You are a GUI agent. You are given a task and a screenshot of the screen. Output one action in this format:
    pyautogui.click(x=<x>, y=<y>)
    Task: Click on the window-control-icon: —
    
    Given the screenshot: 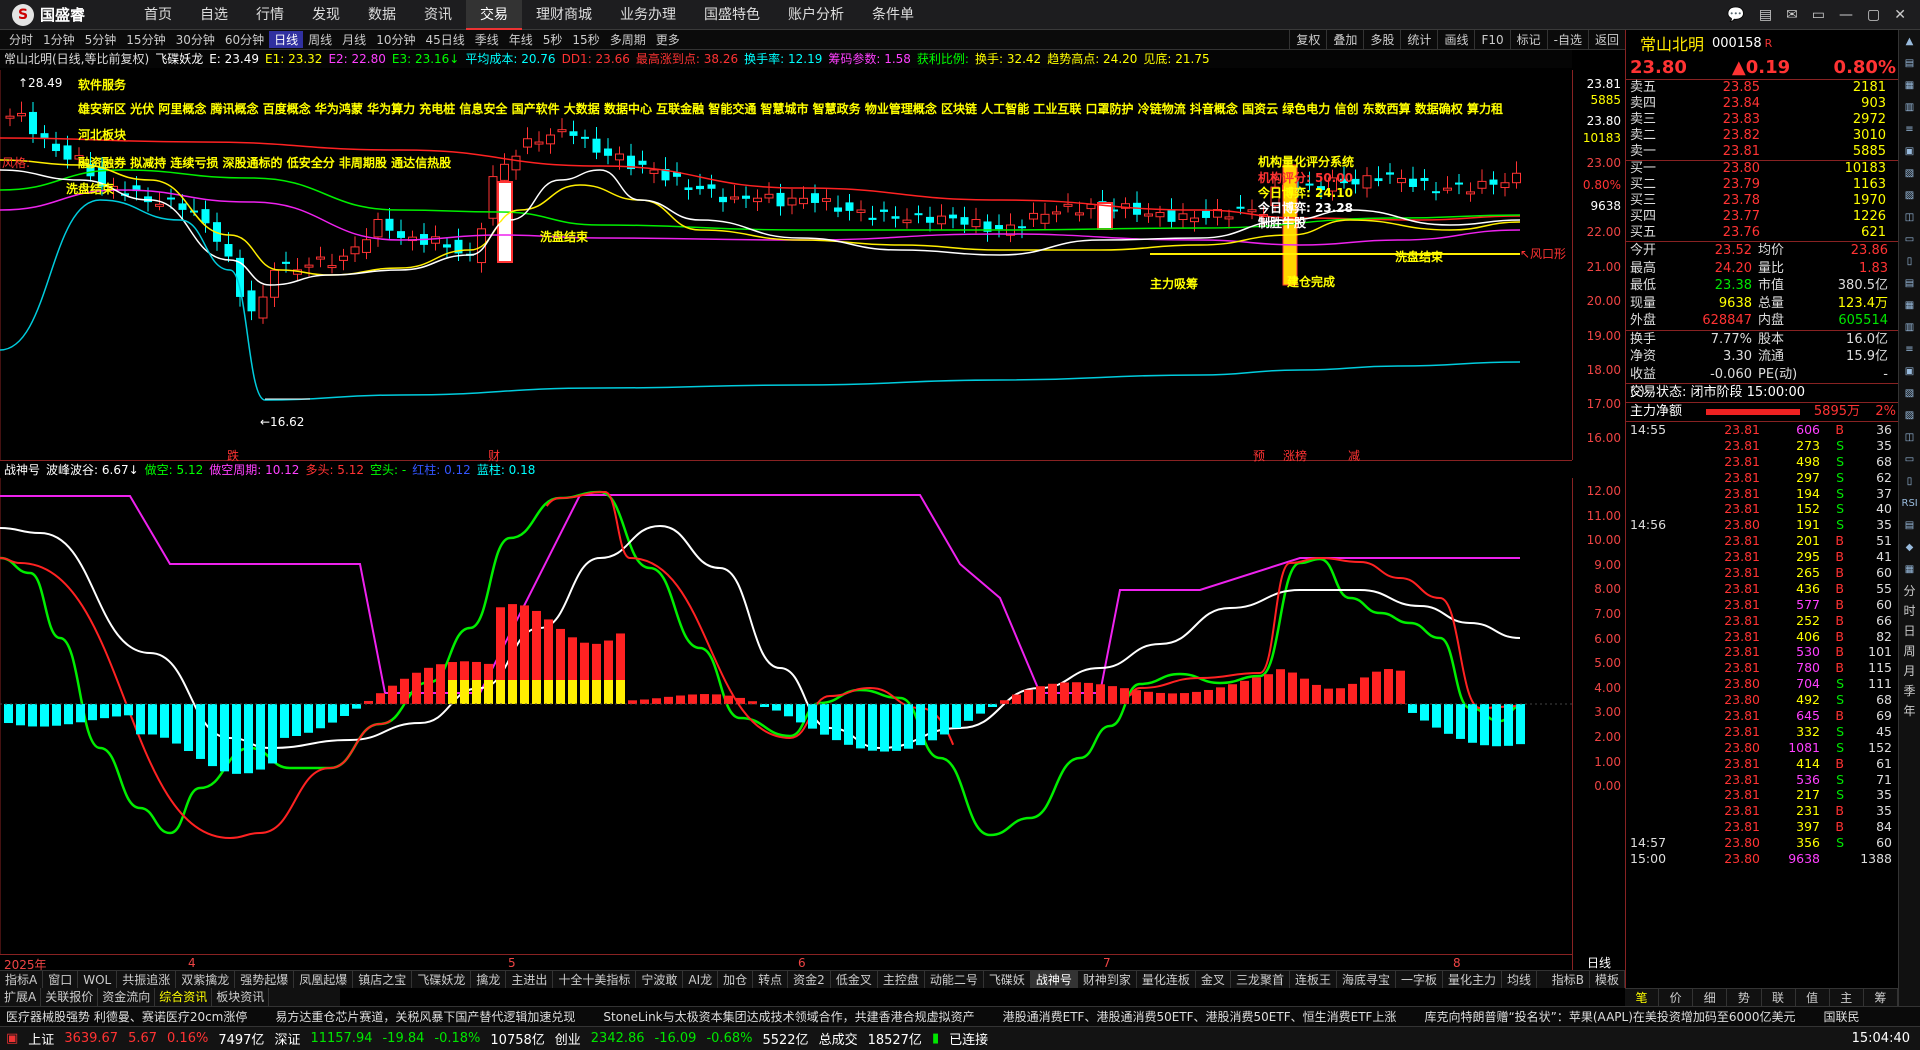 What is the action you would take?
    pyautogui.click(x=1846, y=15)
    